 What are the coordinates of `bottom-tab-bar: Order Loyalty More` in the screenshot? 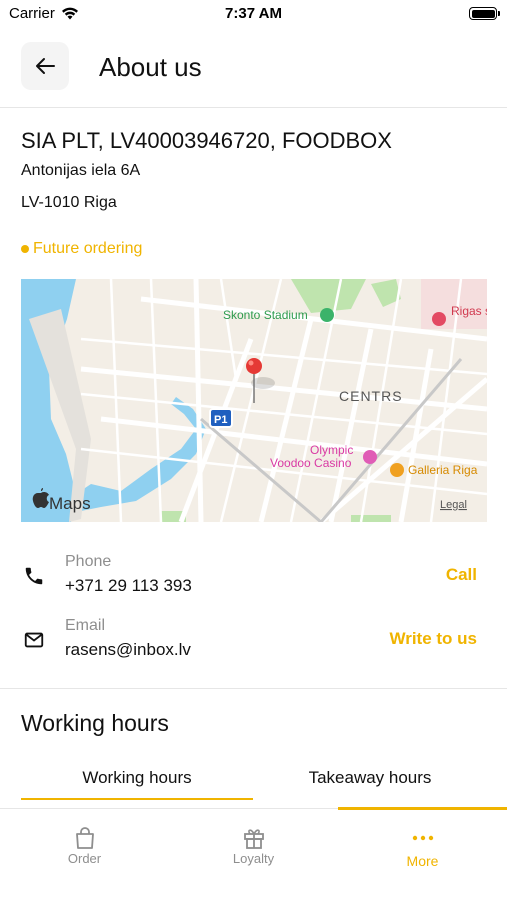 It's located at (253, 853).